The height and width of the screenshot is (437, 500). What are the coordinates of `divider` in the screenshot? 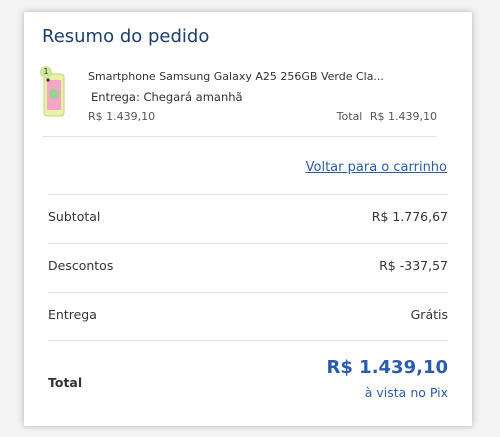 It's located at (239, 136).